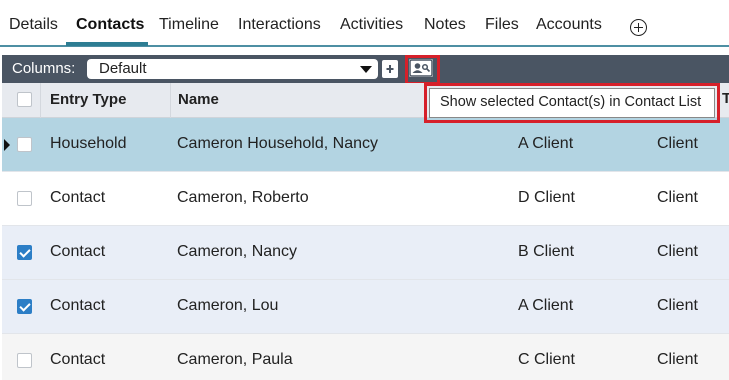  What do you see at coordinates (198, 99) in the screenshot?
I see `header-name: Name` at bounding box center [198, 99].